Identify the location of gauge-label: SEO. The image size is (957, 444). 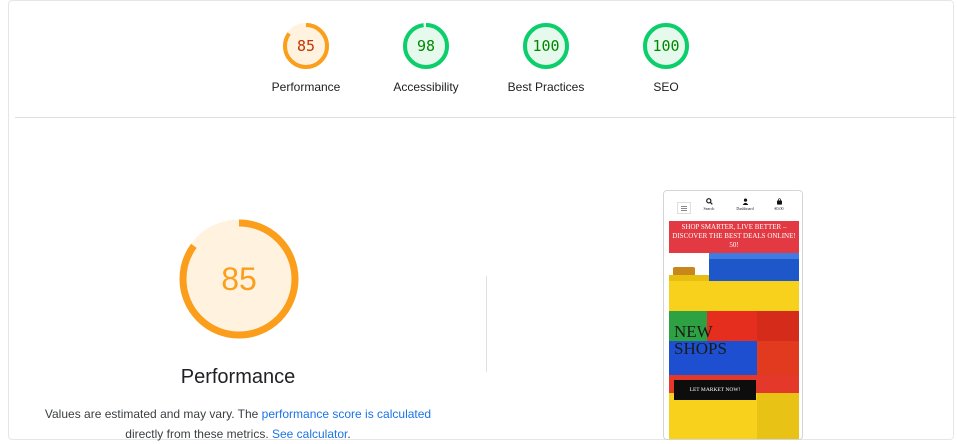
(666, 87).